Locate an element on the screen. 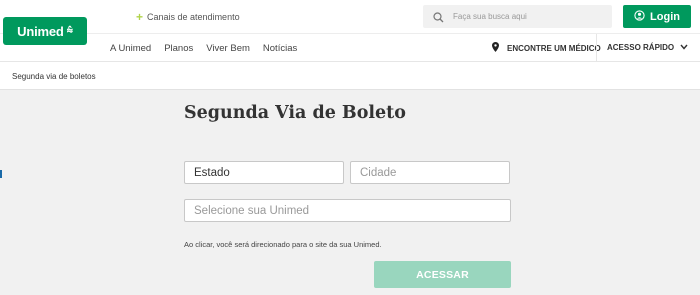 This screenshot has height=295, width=700. search-icon is located at coordinates (438, 19).